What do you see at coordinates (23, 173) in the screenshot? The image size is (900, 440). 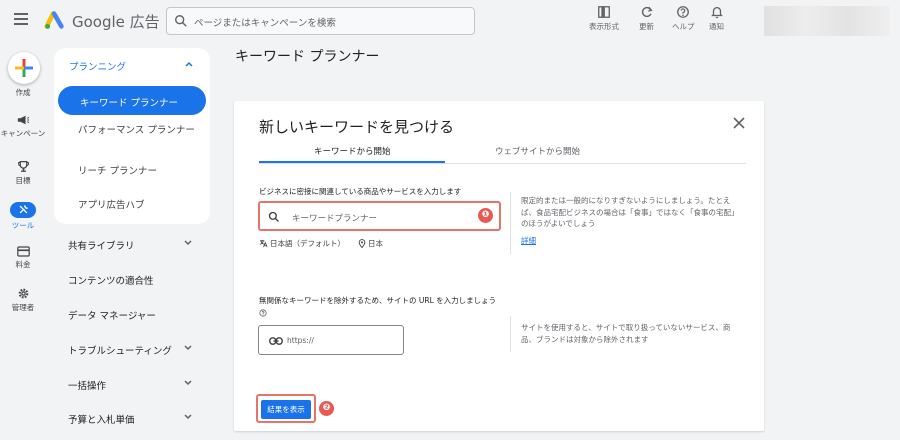 I see `rail-item-goals: 目標` at bounding box center [23, 173].